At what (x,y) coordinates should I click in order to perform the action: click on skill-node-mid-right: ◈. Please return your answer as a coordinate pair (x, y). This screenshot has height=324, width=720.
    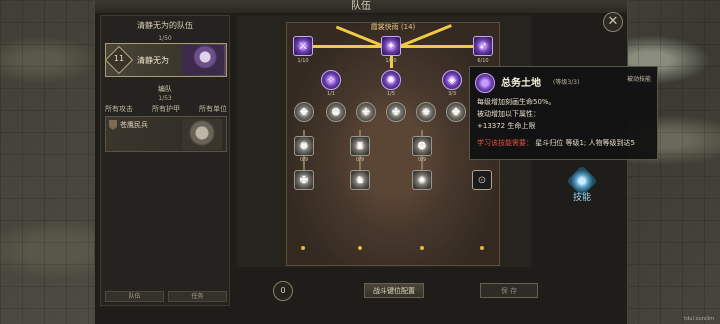
    Looking at the image, I should click on (452, 80).